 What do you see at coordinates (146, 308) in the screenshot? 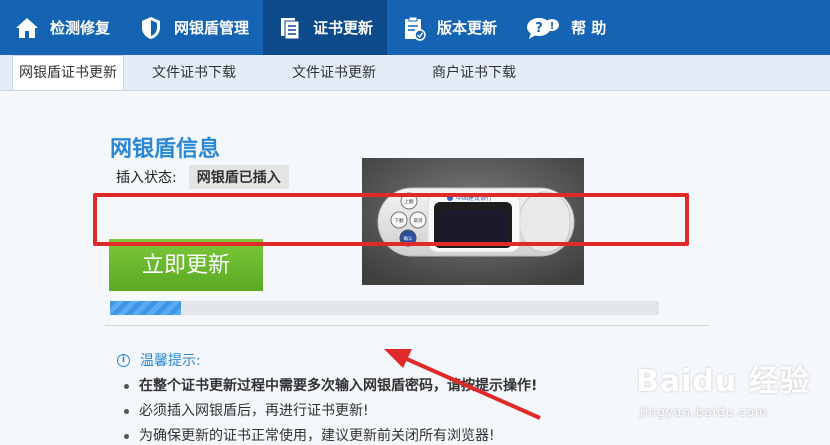
I see `progress-fill` at bounding box center [146, 308].